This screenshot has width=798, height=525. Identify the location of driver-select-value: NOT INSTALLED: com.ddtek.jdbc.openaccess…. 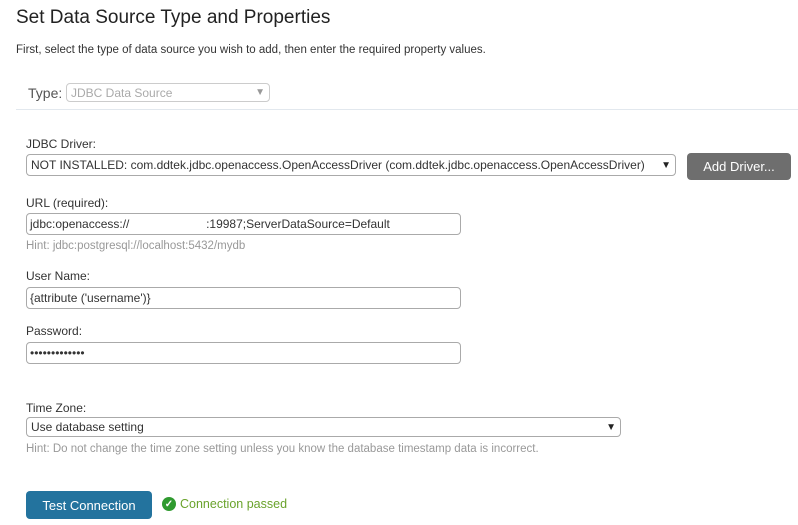
(338, 165).